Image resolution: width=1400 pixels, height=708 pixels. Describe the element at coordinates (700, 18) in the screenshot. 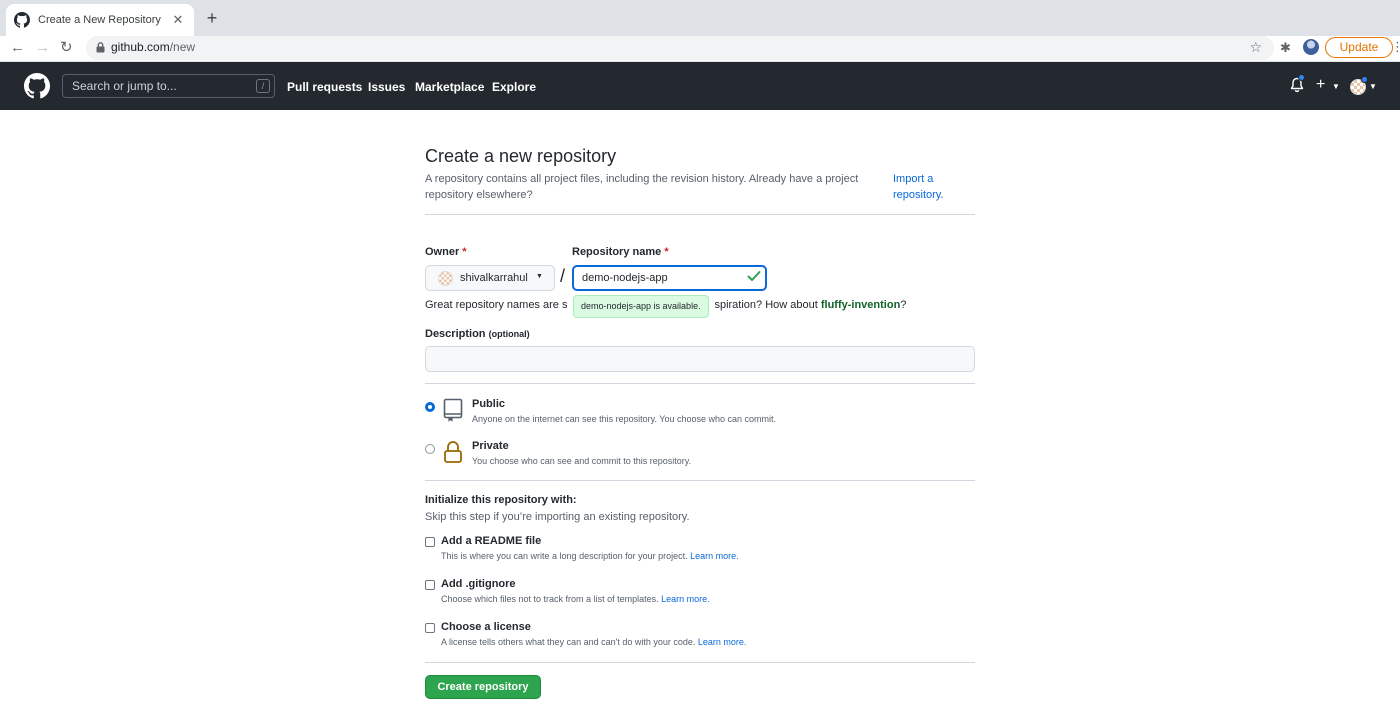

I see `browser-tabstrip: Create a New Repository ✕ +` at that location.